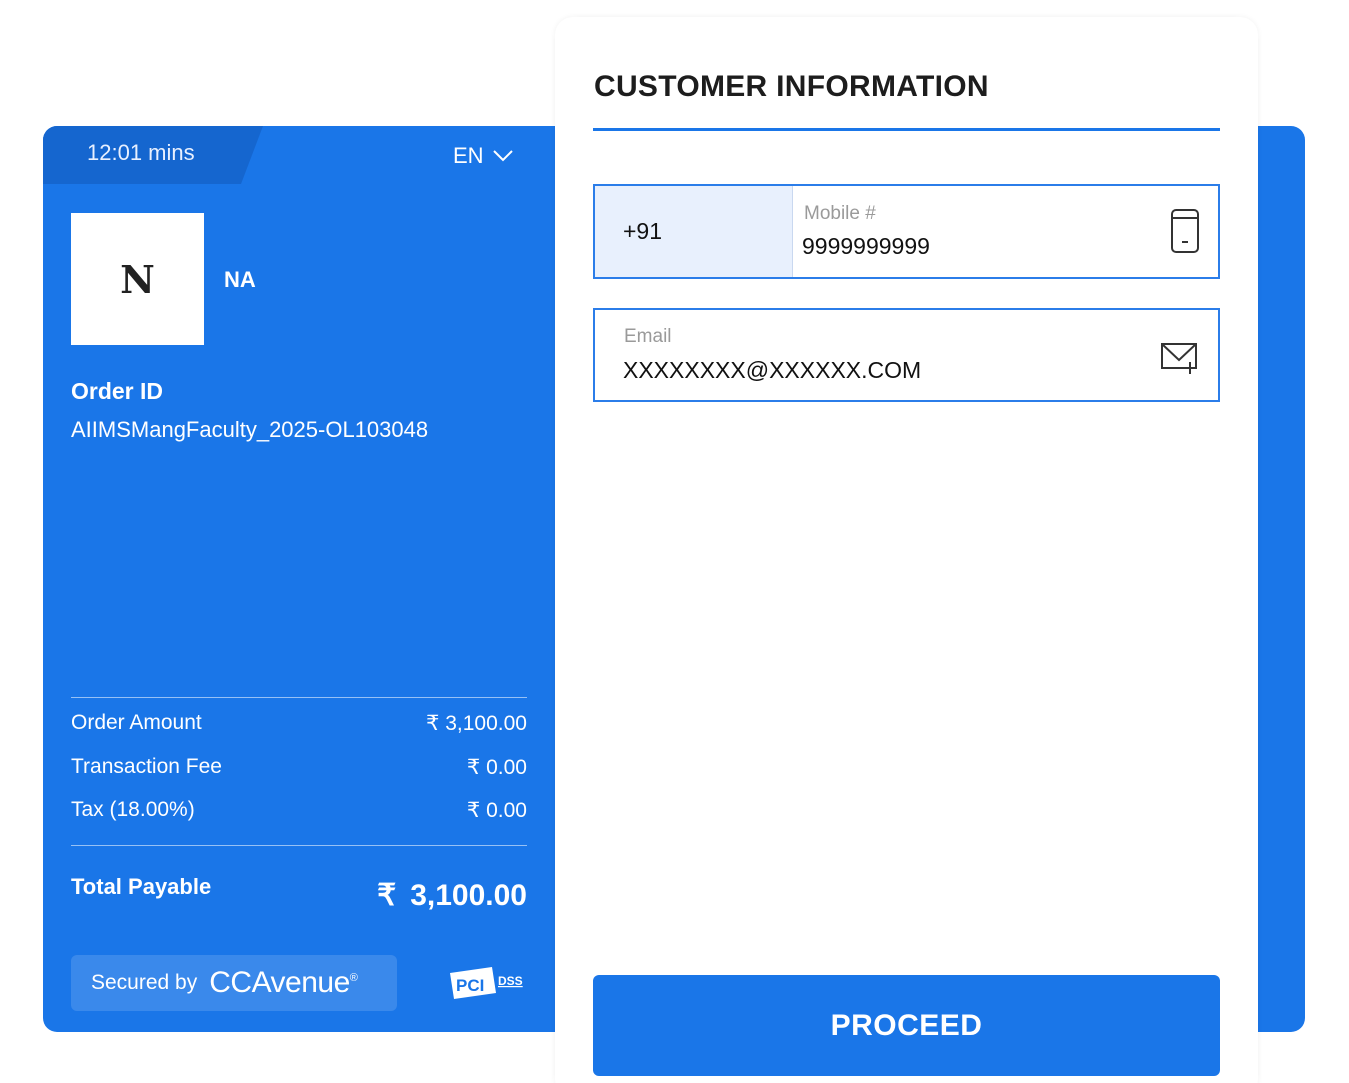 This screenshot has width=1349, height=1083. What do you see at coordinates (141, 152) in the screenshot?
I see `session-timer: 12:01 mins` at bounding box center [141, 152].